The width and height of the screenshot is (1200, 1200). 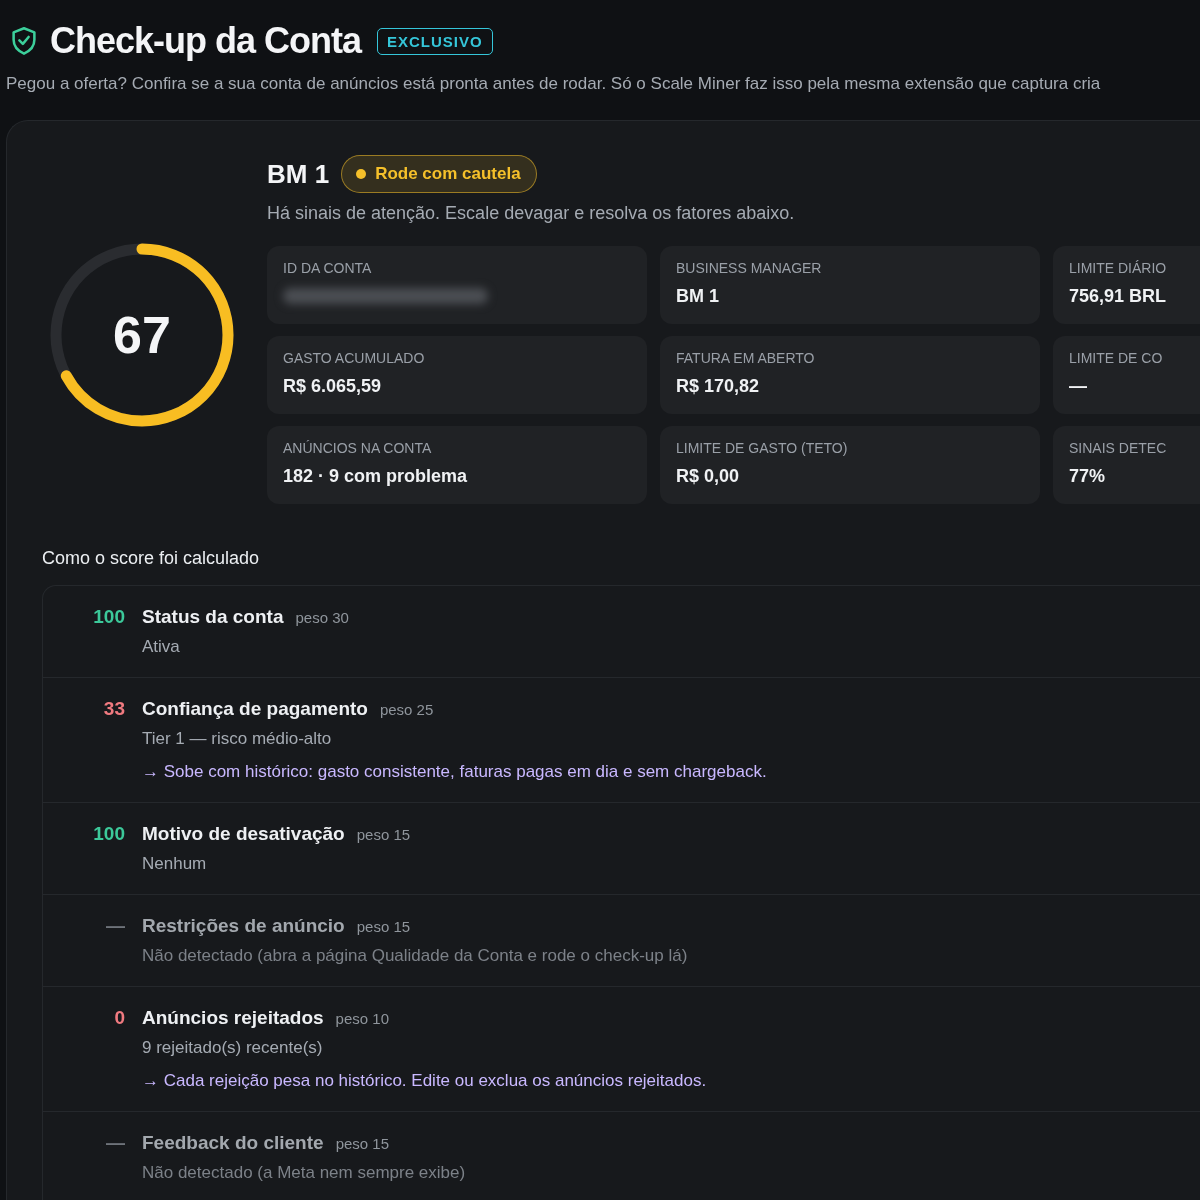 What do you see at coordinates (243, 834) in the screenshot?
I see `factor-name: Motivo de desativação` at bounding box center [243, 834].